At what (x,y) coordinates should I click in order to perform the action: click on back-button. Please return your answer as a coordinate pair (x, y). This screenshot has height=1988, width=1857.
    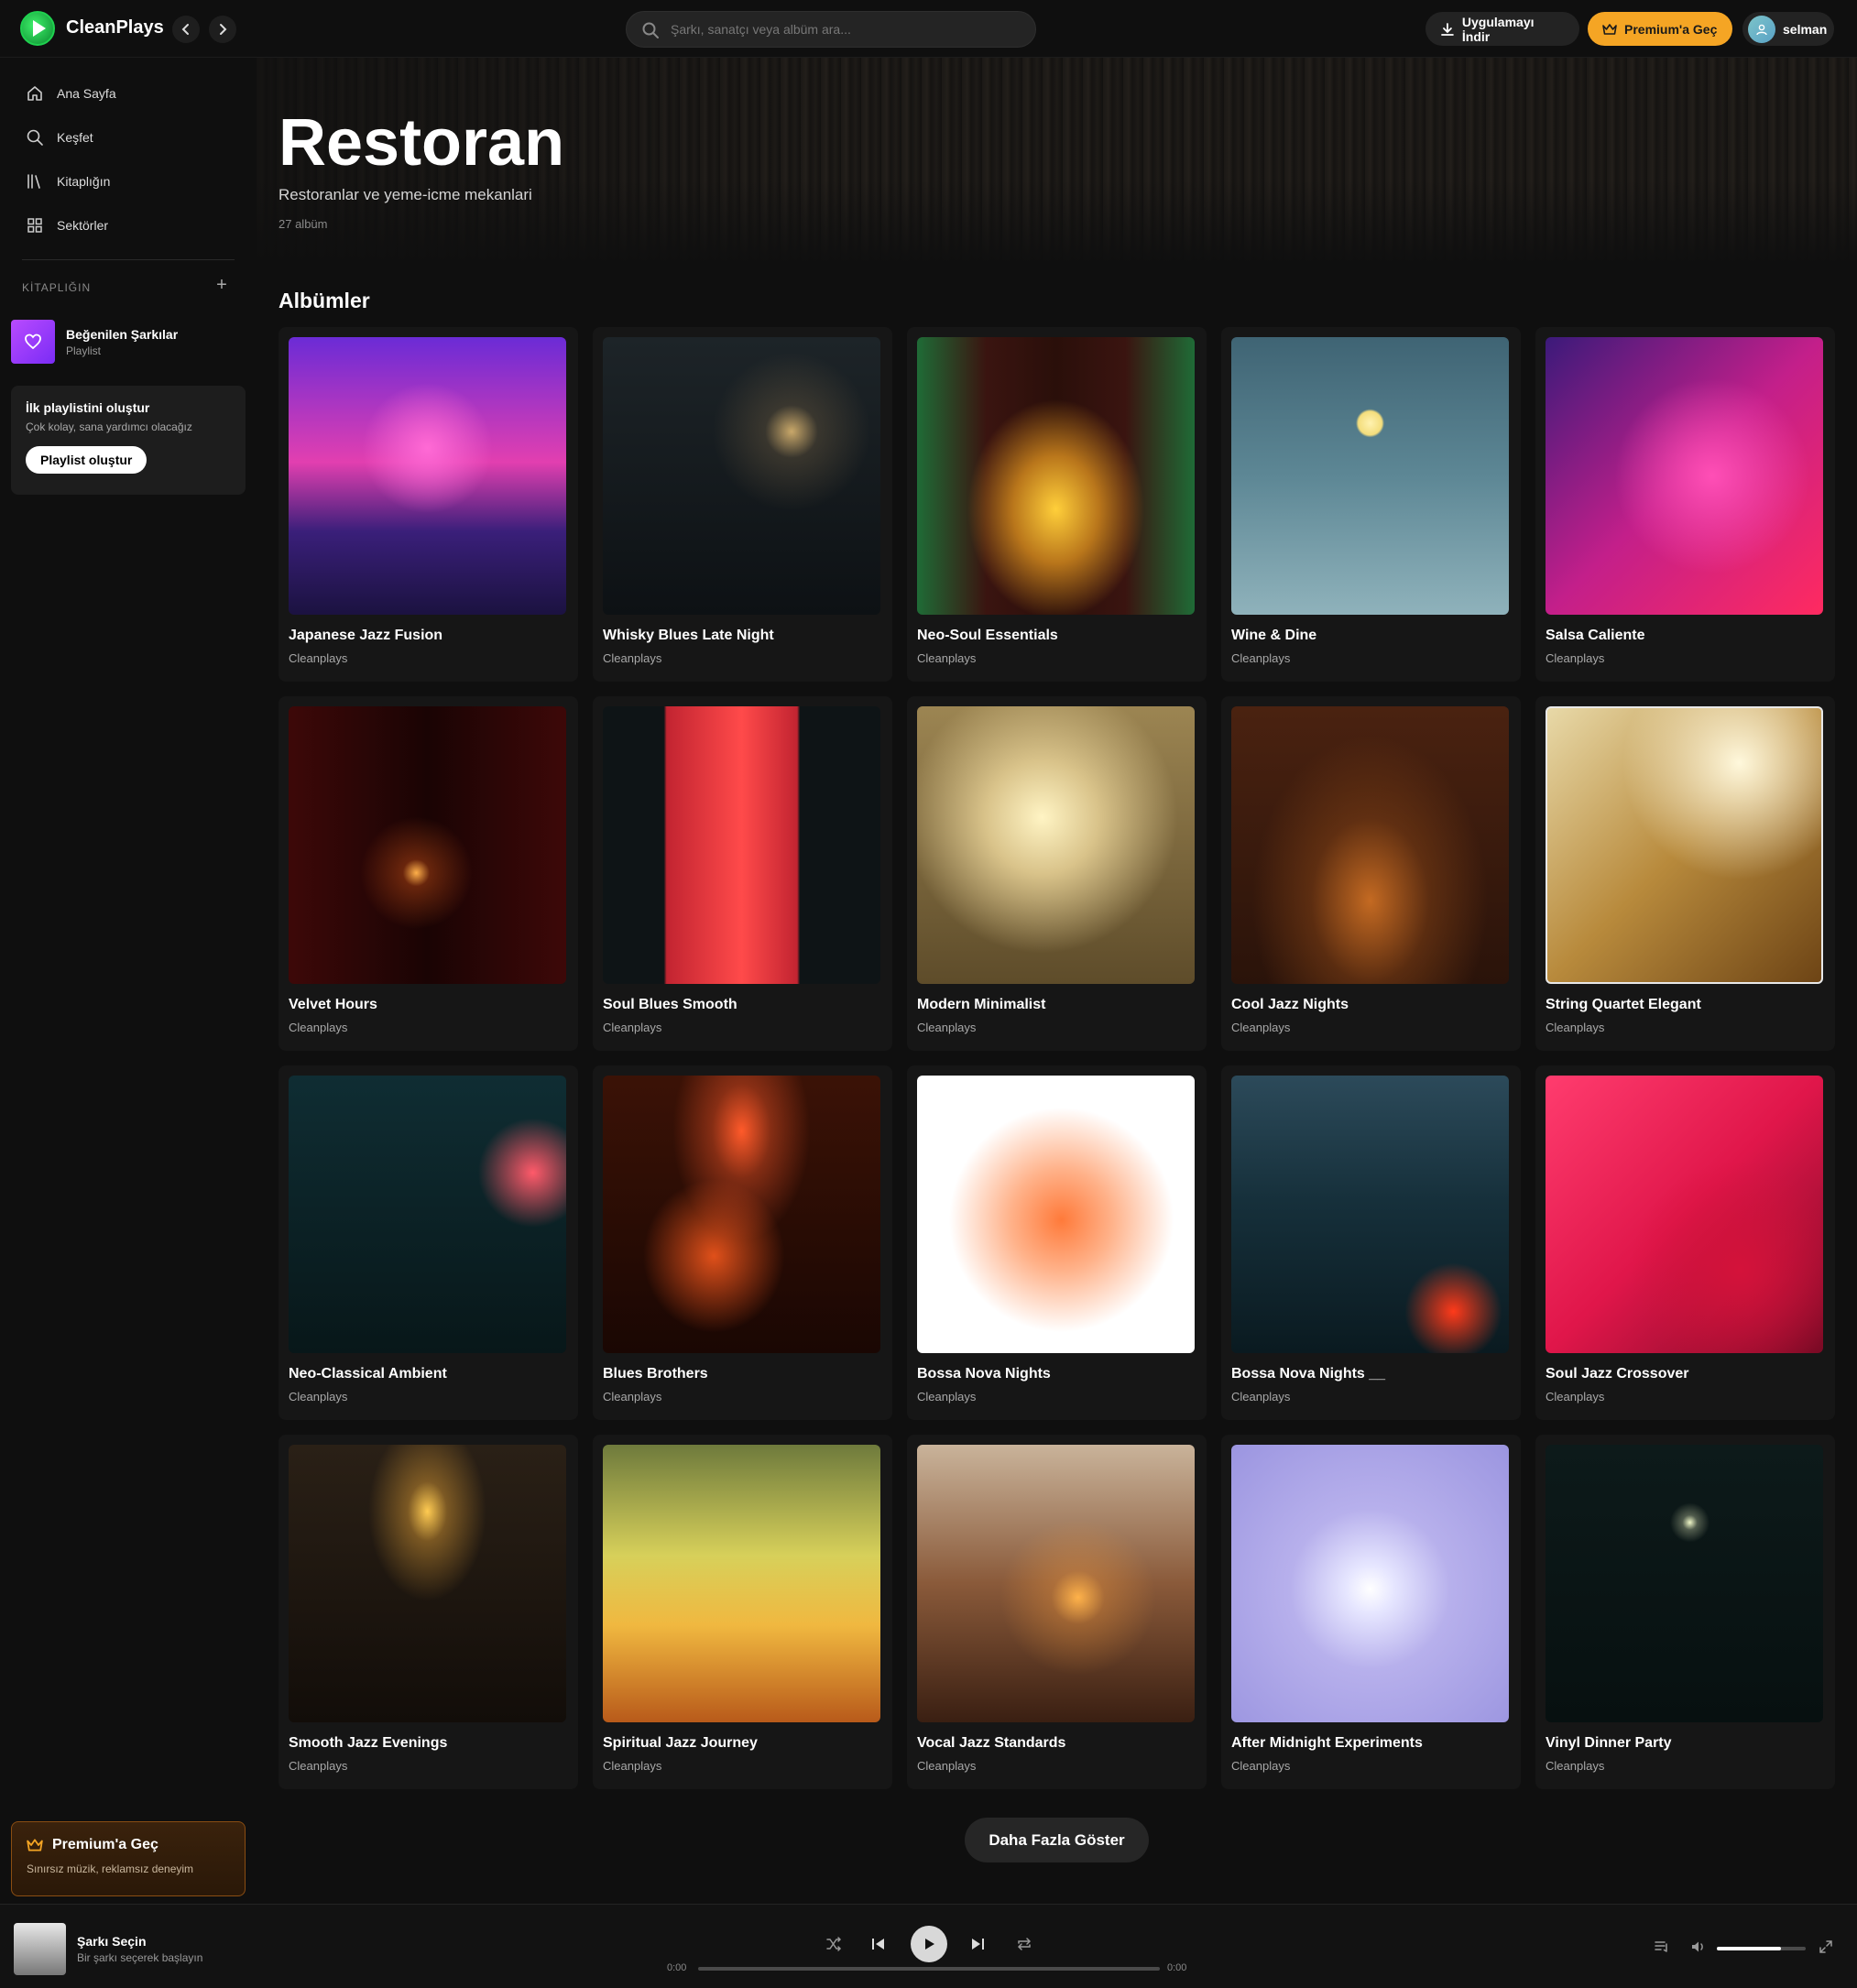
    Looking at the image, I should click on (186, 29).